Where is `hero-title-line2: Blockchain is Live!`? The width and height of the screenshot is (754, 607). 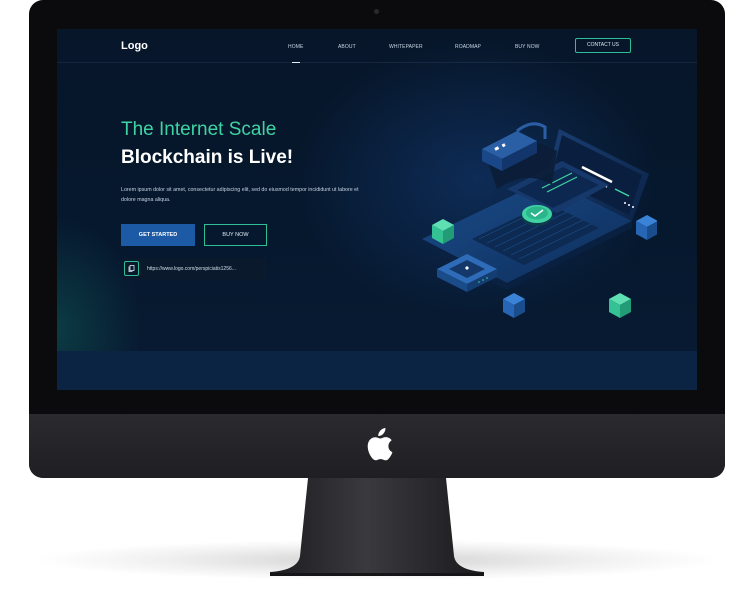
hero-title-line2: Blockchain is Live! is located at coordinates (207, 157).